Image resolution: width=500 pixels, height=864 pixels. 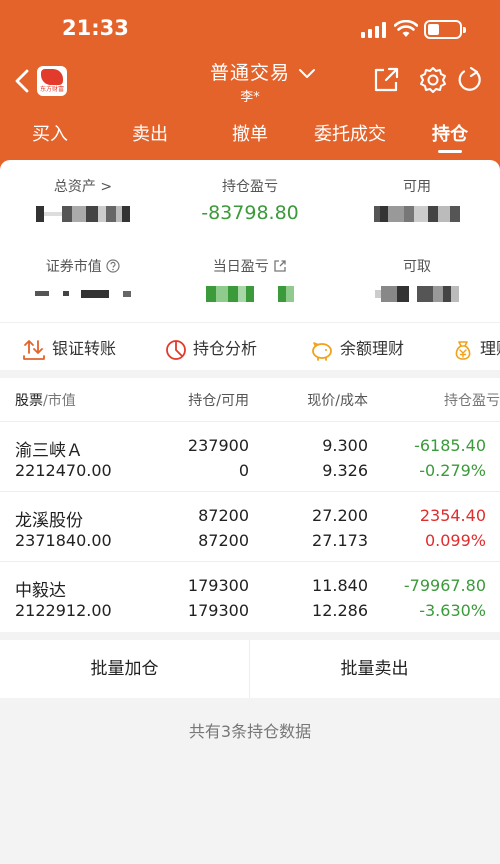 What do you see at coordinates (223, 515) in the screenshot?
I see `stock-position: 87200` at bounding box center [223, 515].